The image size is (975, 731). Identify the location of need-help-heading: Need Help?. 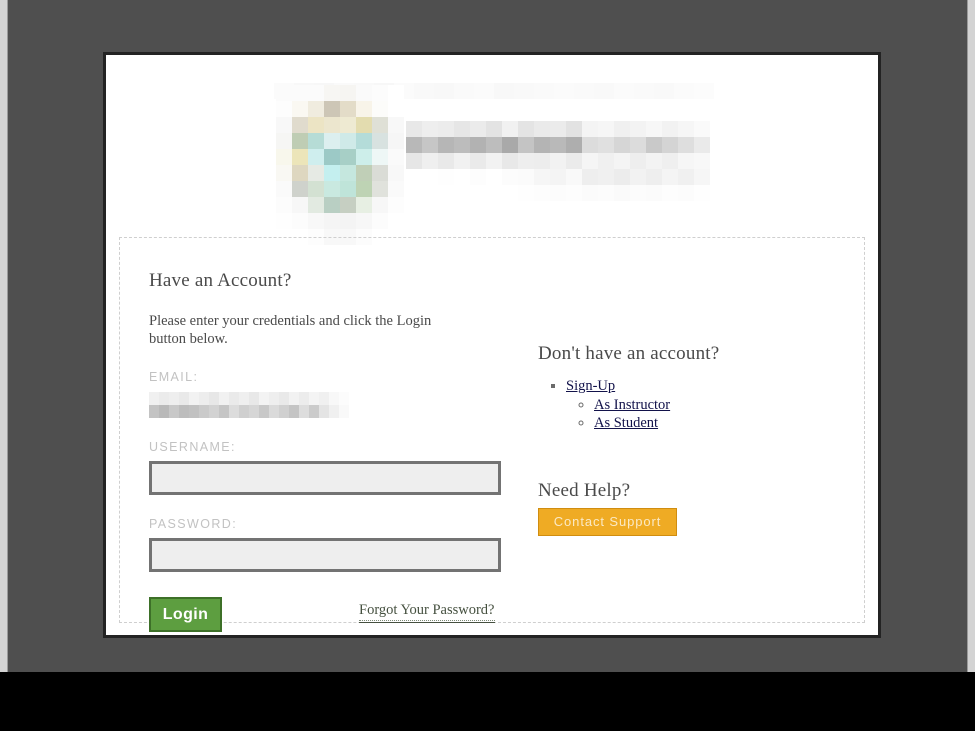
(584, 490).